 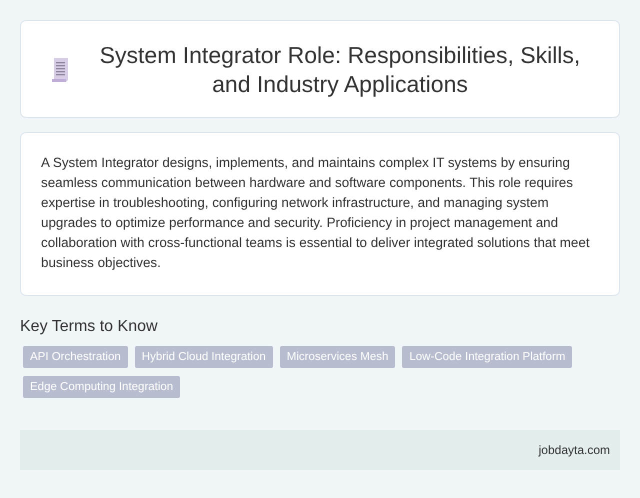 What do you see at coordinates (574, 450) in the screenshot?
I see `site-name: jobdayta.com` at bounding box center [574, 450].